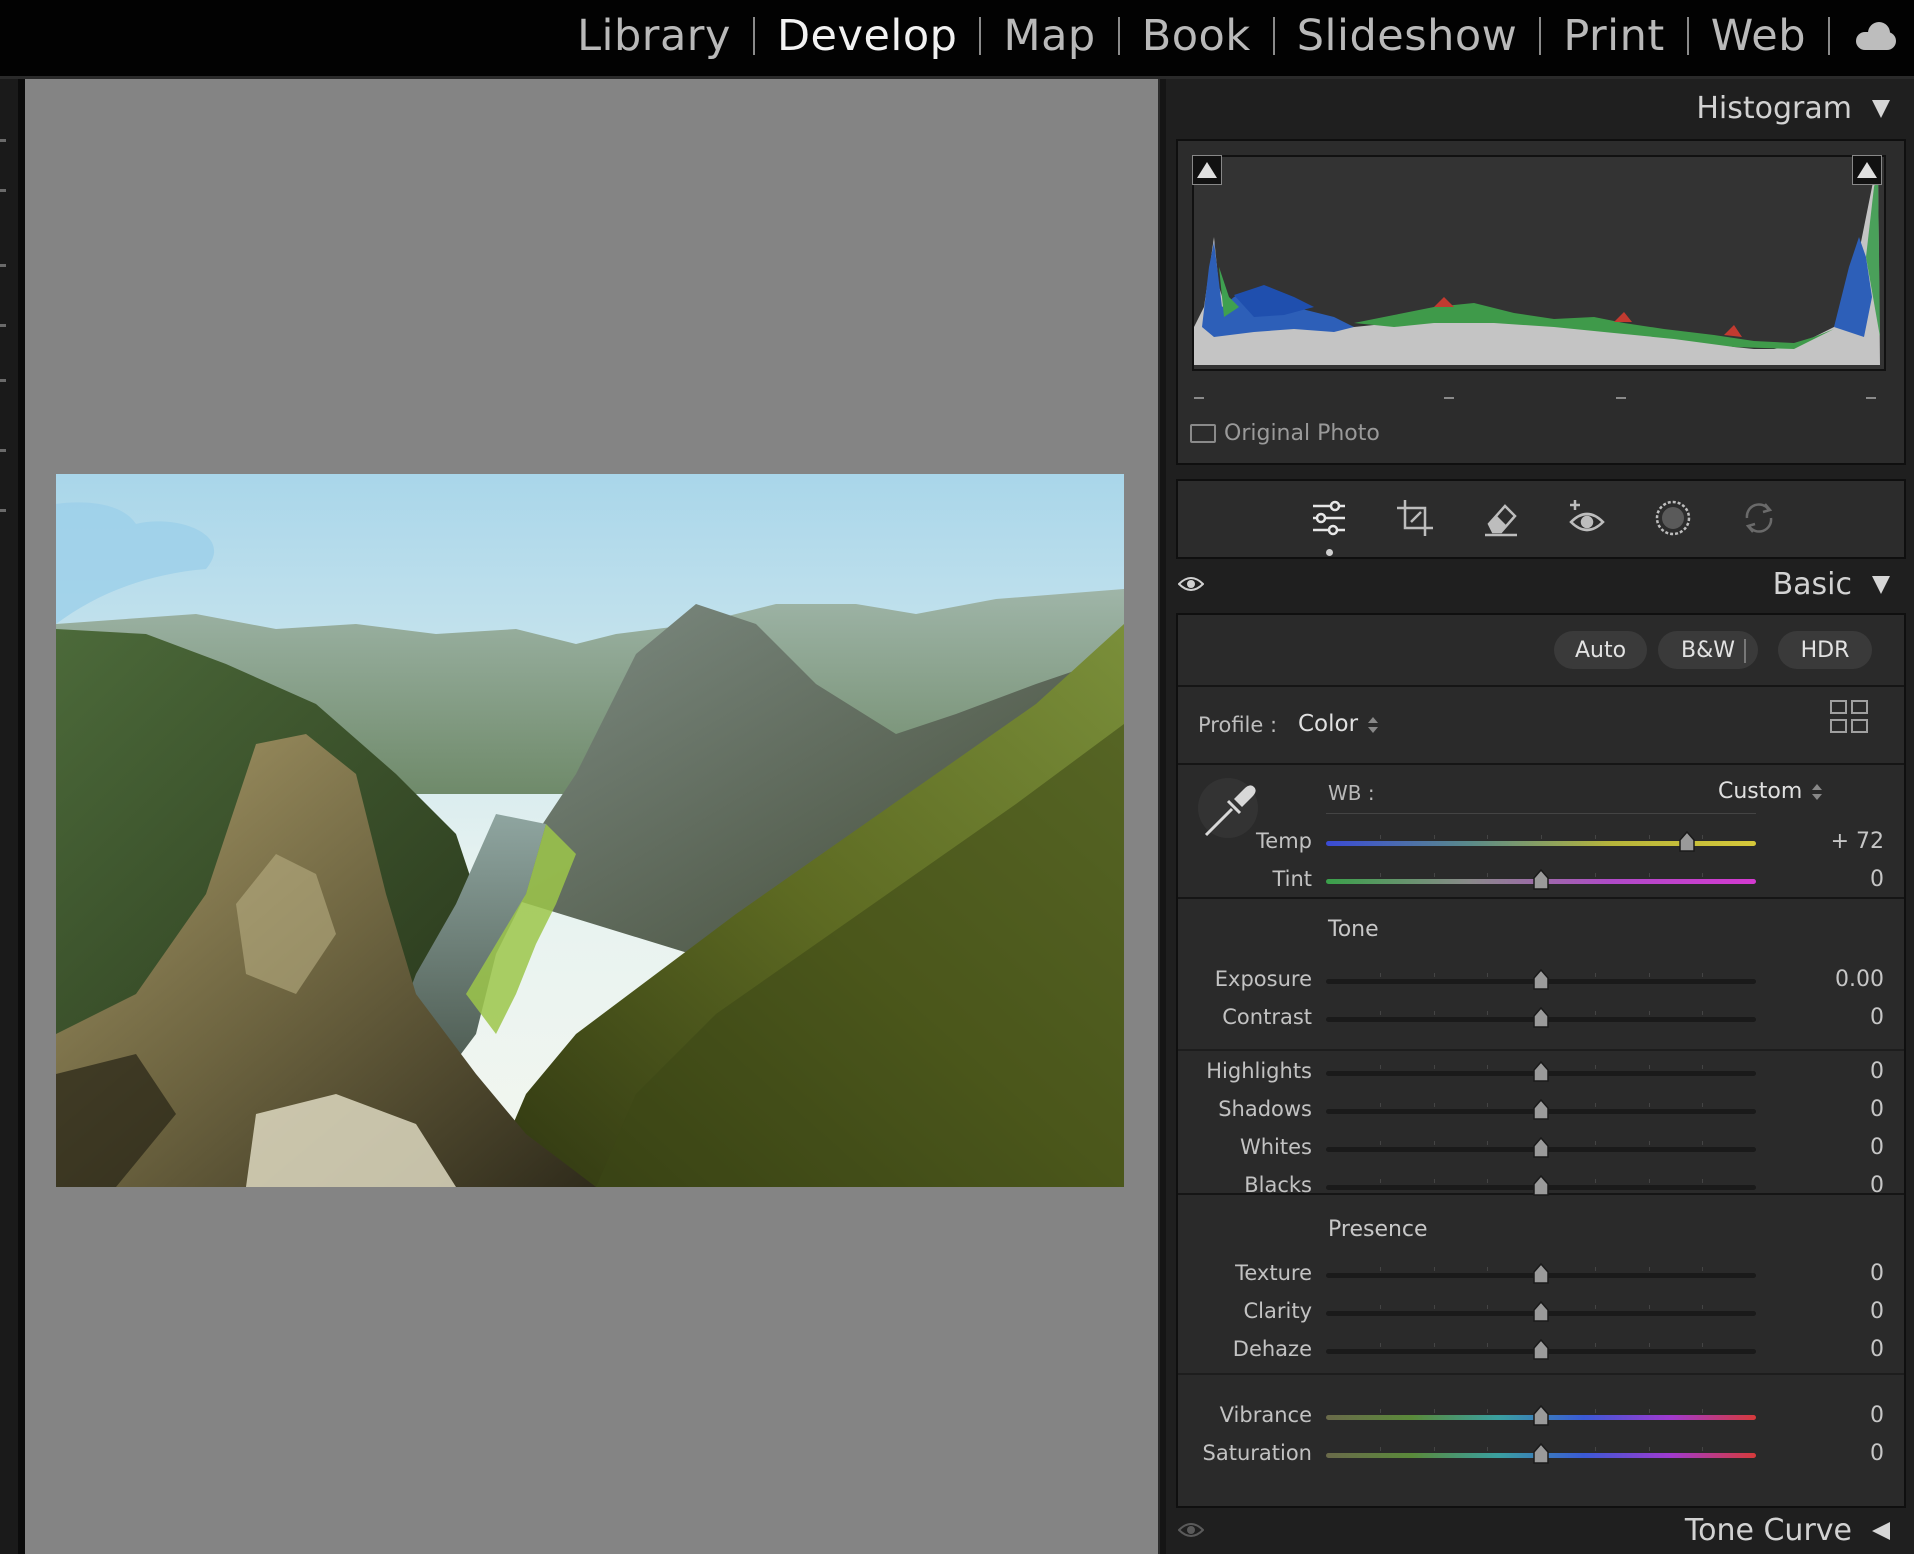 The height and width of the screenshot is (1554, 1914). I want to click on exposure-slider-thumb, so click(1541, 980).